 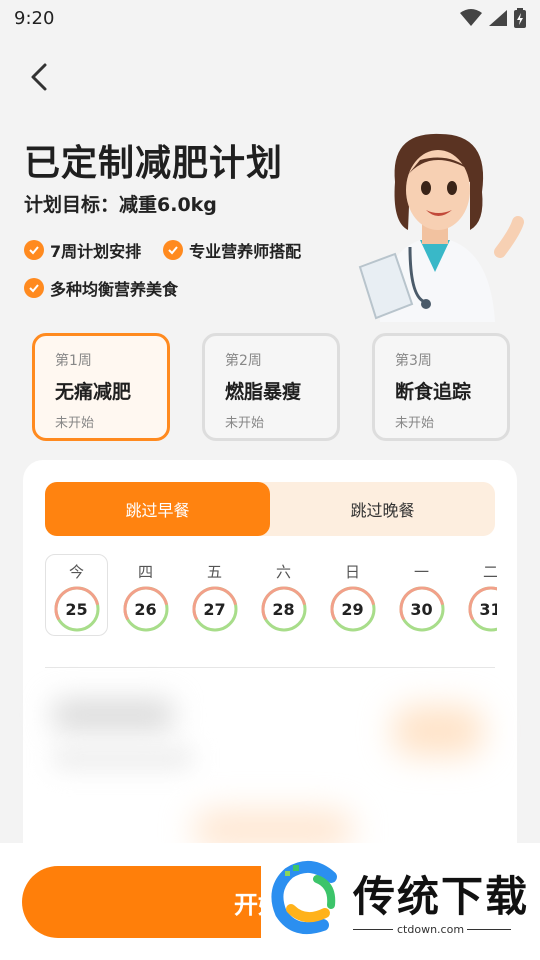 I want to click on week-cards: 第1周 无痛减肥 未开始 第2周 燃脂暴瘦 未开始 第3周 断食追踪 未开始, so click(x=271, y=387).